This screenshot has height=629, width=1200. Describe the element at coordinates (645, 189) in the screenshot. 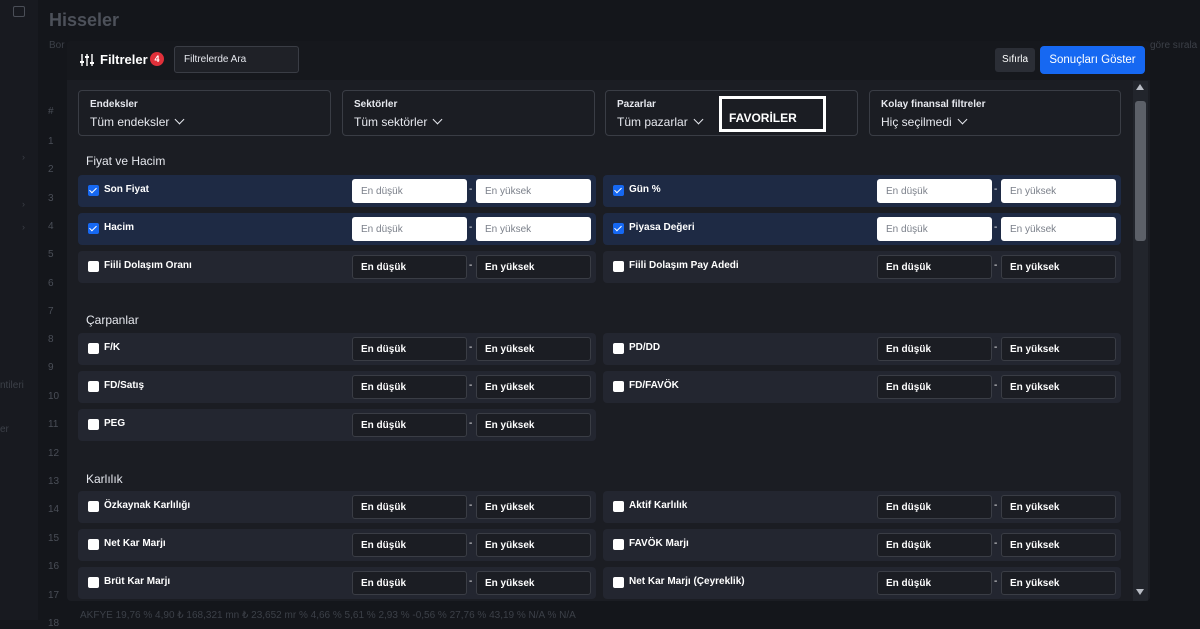

I see `filter-label: Gün %` at that location.